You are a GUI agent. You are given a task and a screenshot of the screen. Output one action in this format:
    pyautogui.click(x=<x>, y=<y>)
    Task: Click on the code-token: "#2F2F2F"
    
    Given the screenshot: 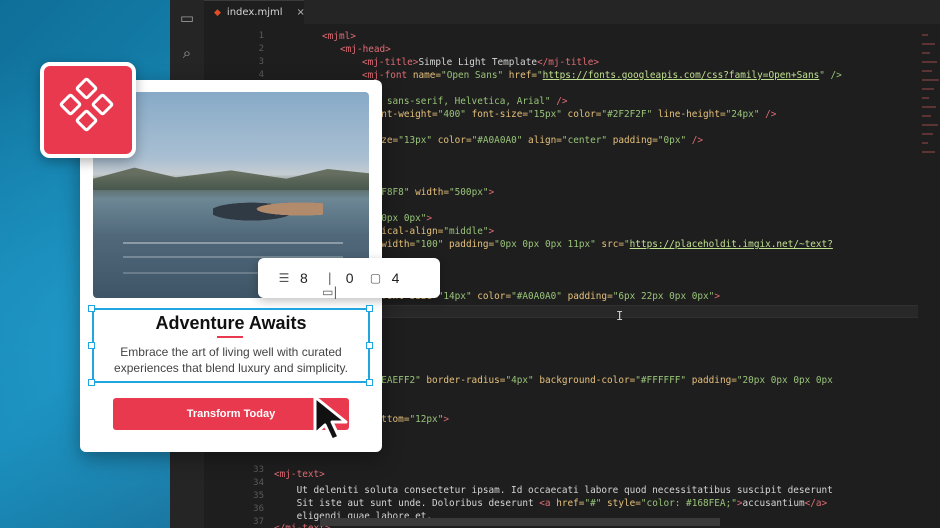 What is the action you would take?
    pyautogui.click(x=629, y=114)
    